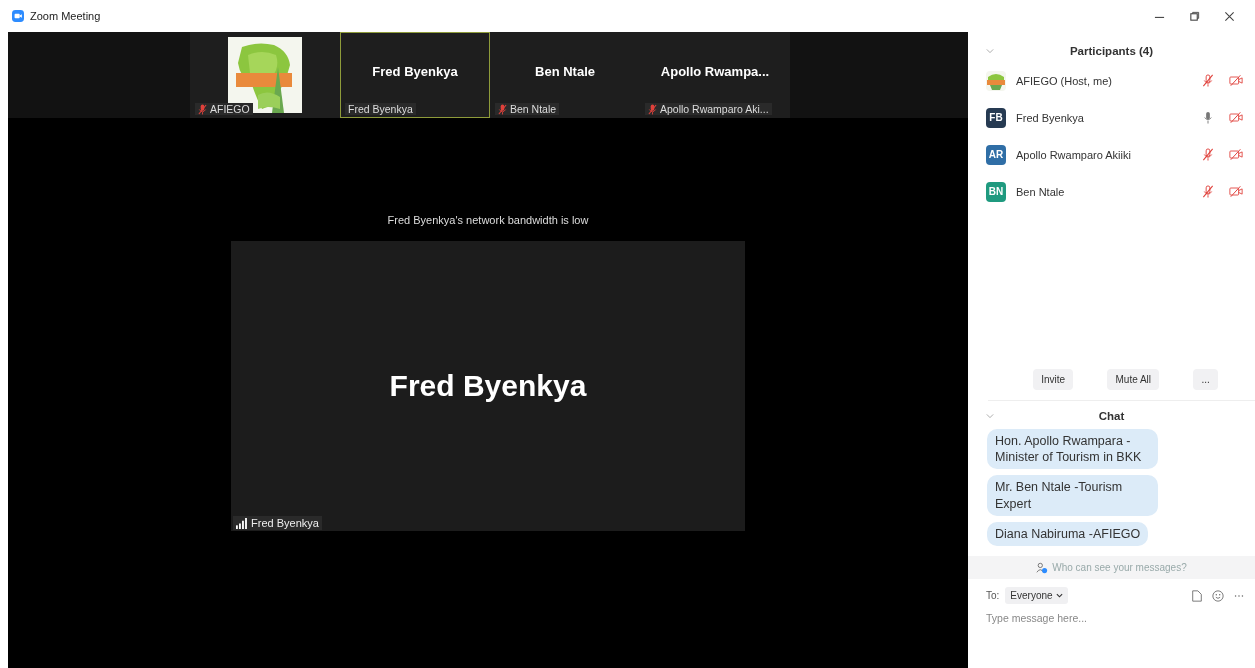 Image resolution: width=1255 pixels, height=668 pixels. I want to click on participant-label: Ben Ntale, so click(533, 109).